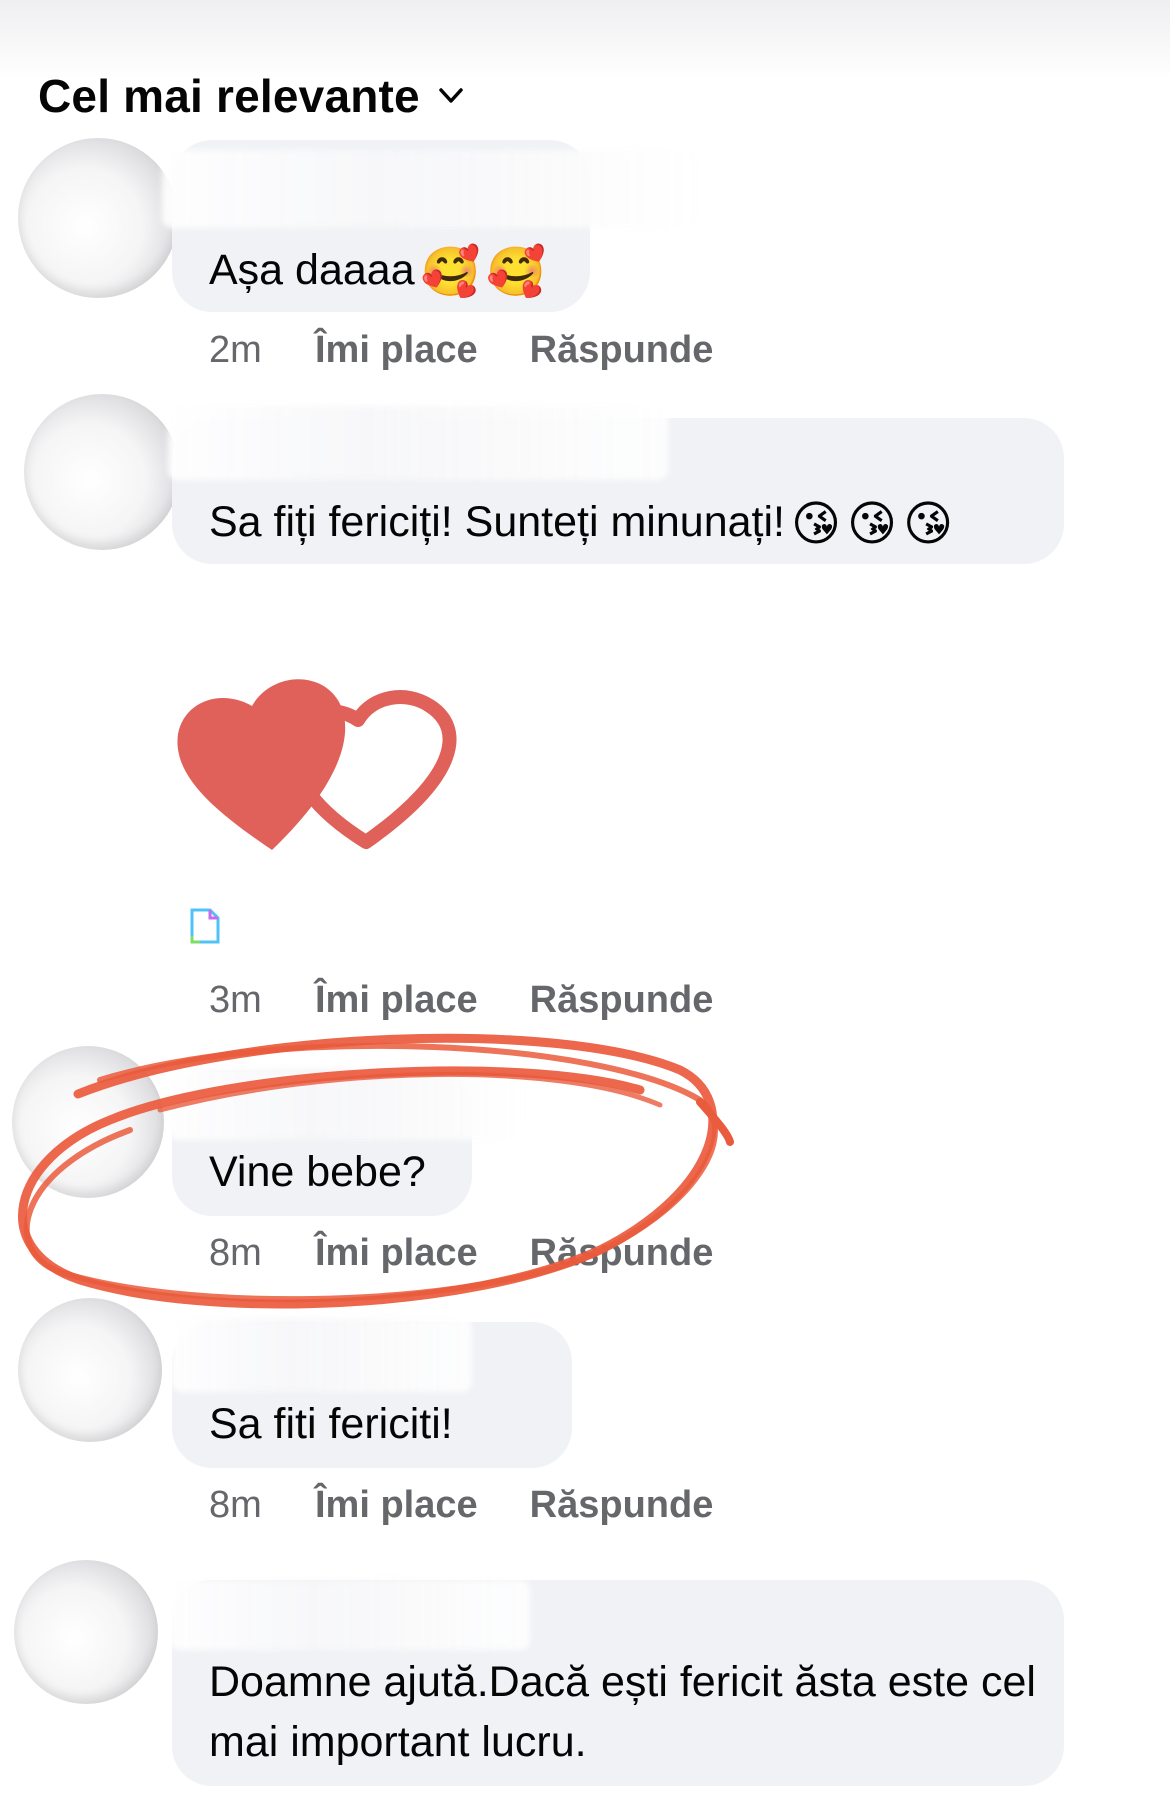 The height and width of the screenshot is (1798, 1170). I want to click on comment-actions: 2m Îmi place Răspunde, so click(461, 350).